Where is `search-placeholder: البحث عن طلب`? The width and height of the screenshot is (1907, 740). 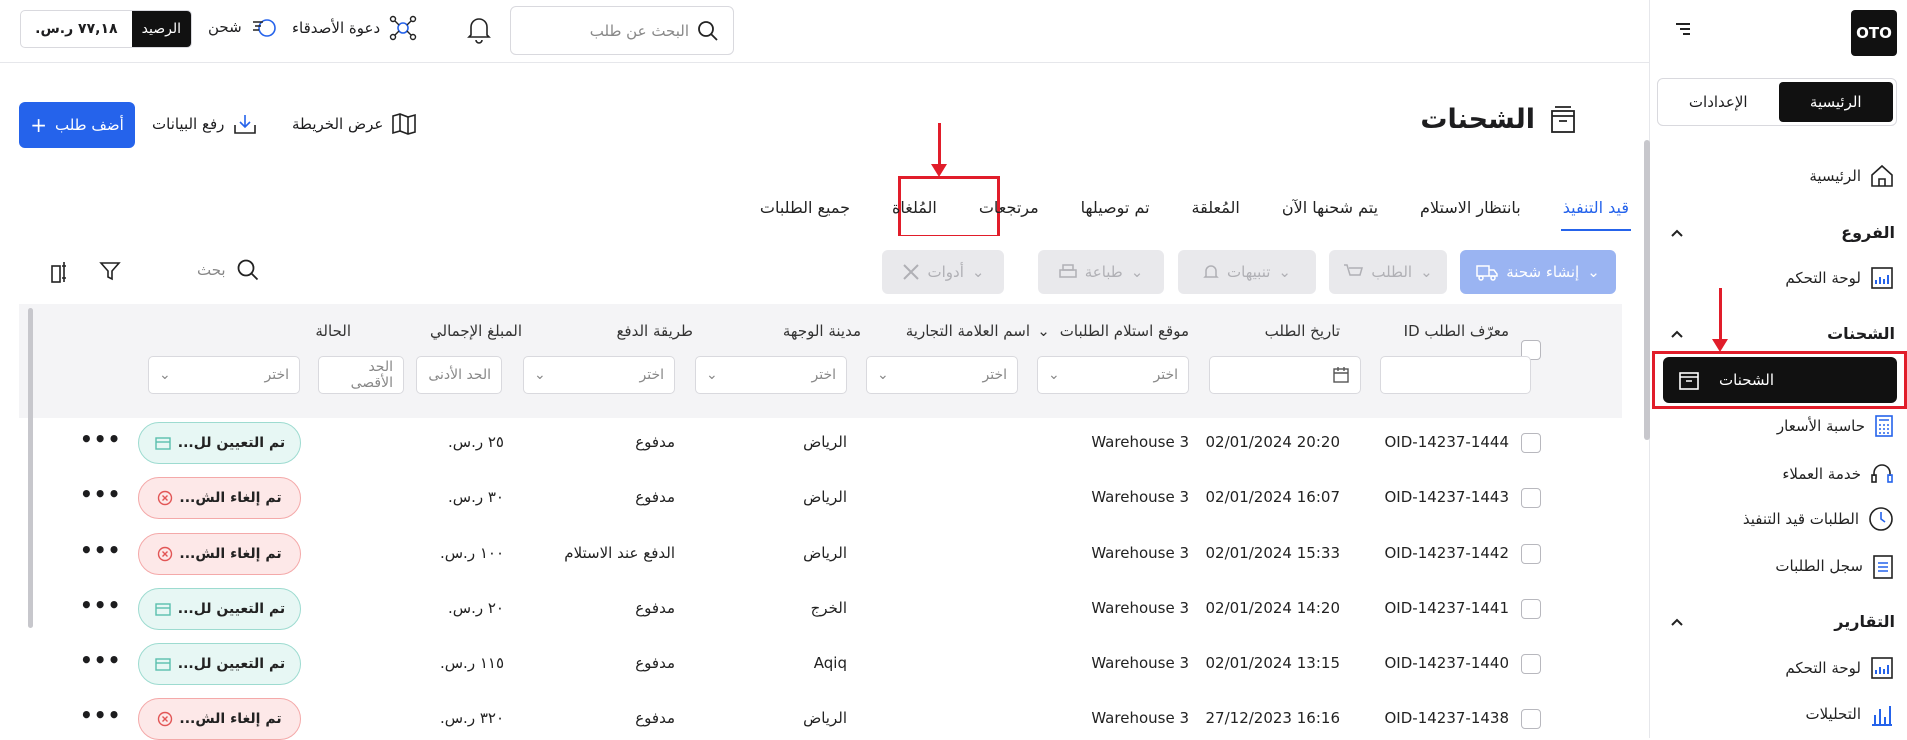 search-placeholder: البحث عن طلب is located at coordinates (639, 30).